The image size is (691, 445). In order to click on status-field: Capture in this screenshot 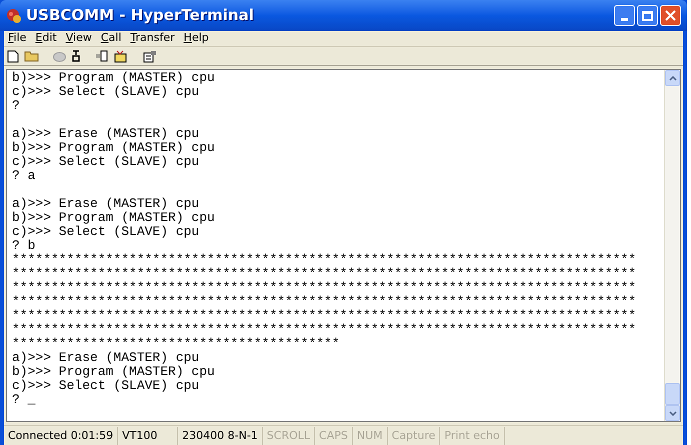, I will do `click(414, 435)`.